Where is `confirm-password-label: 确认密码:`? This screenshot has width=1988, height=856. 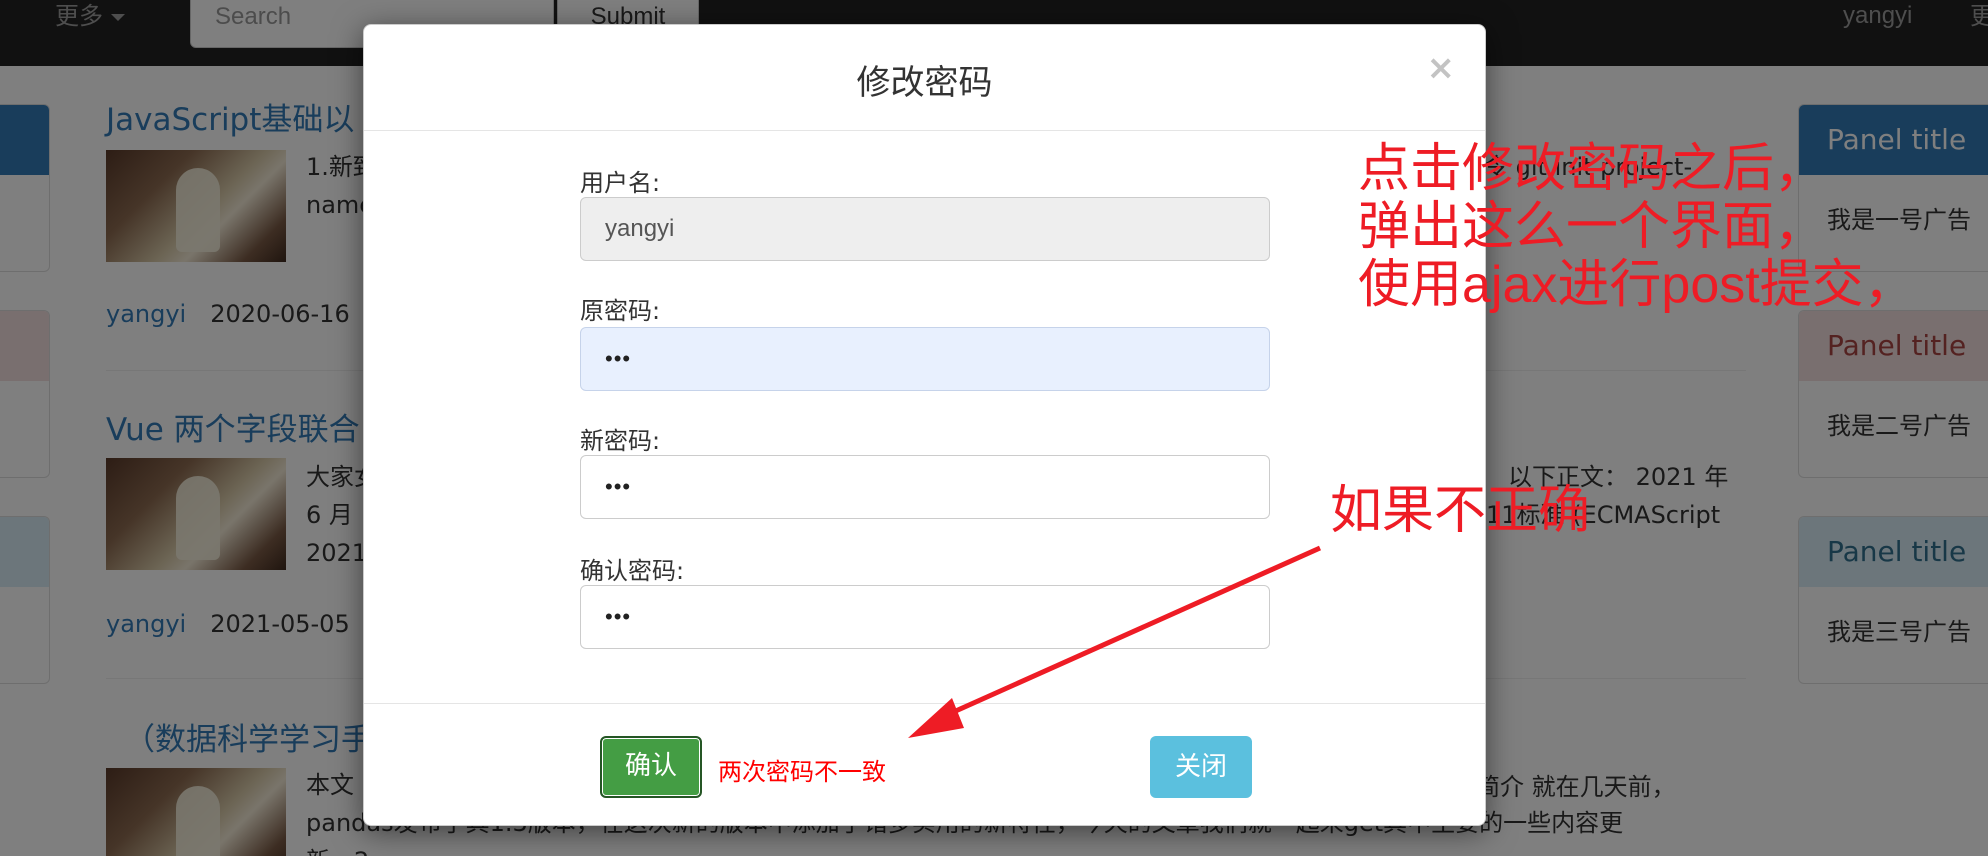
confirm-password-label: 确认密码: is located at coordinates (632, 571).